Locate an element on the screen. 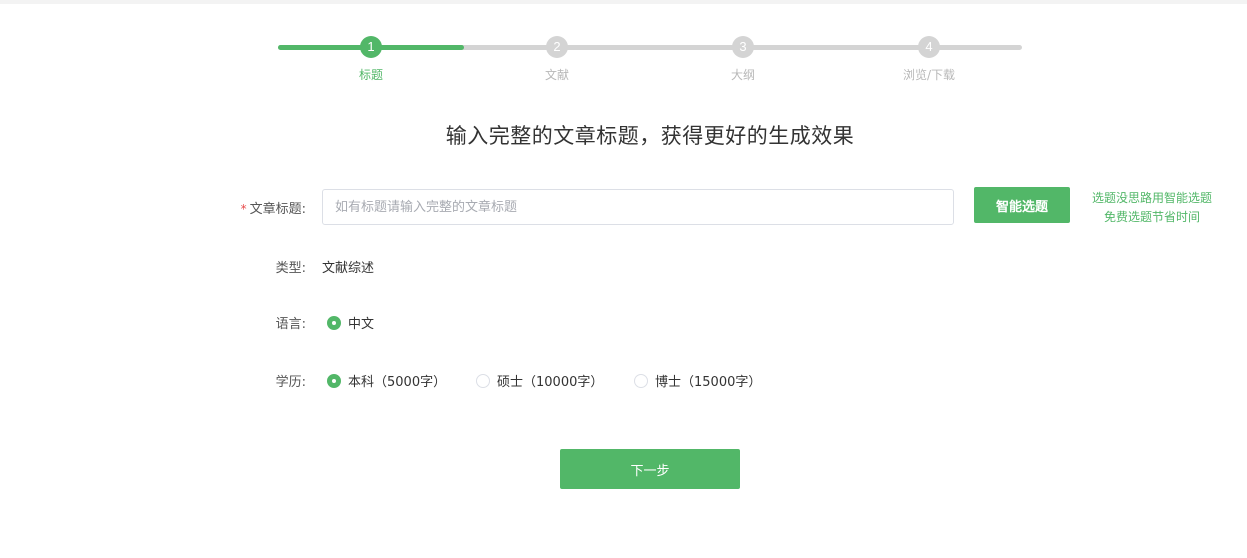  step-2: 2 文献 is located at coordinates (557, 59).